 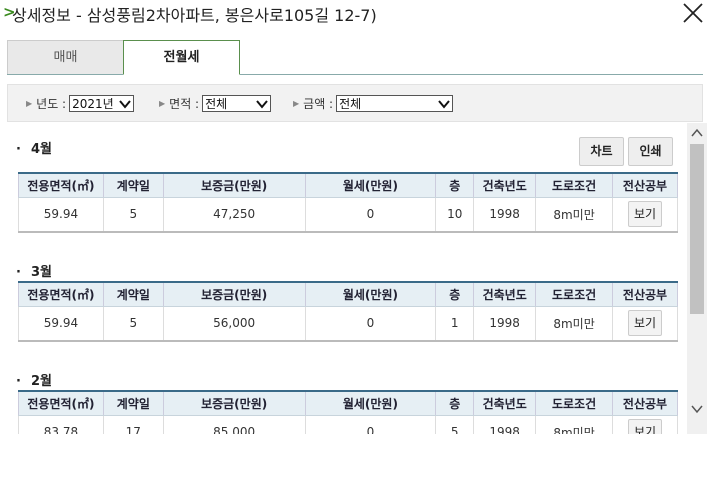 I want to click on chevron-up-icon, so click(x=697, y=132).